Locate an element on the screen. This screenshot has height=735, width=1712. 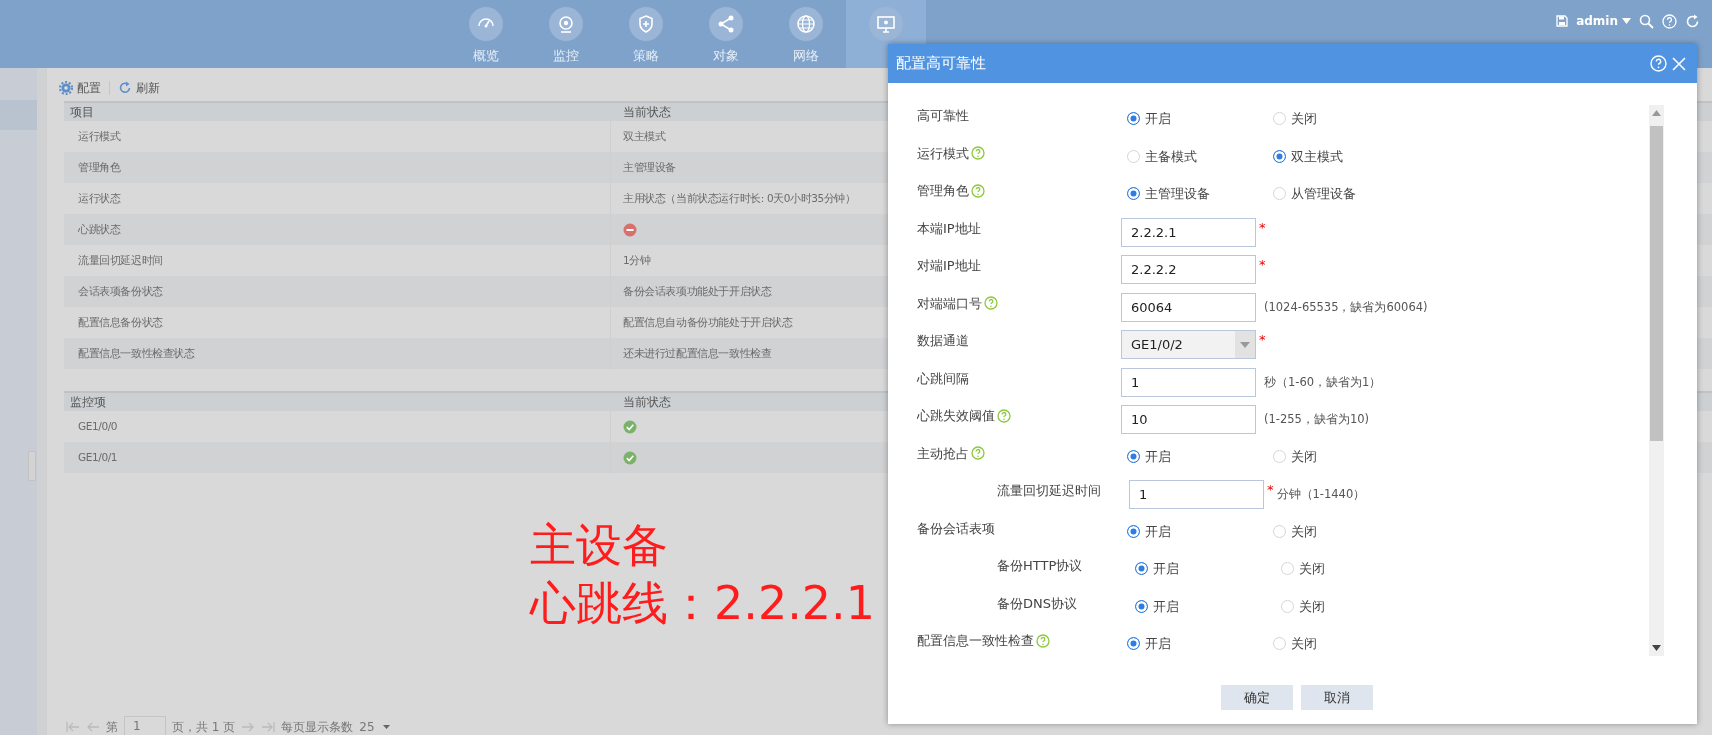
field-label: 对端IP地址 is located at coordinates (949, 266).